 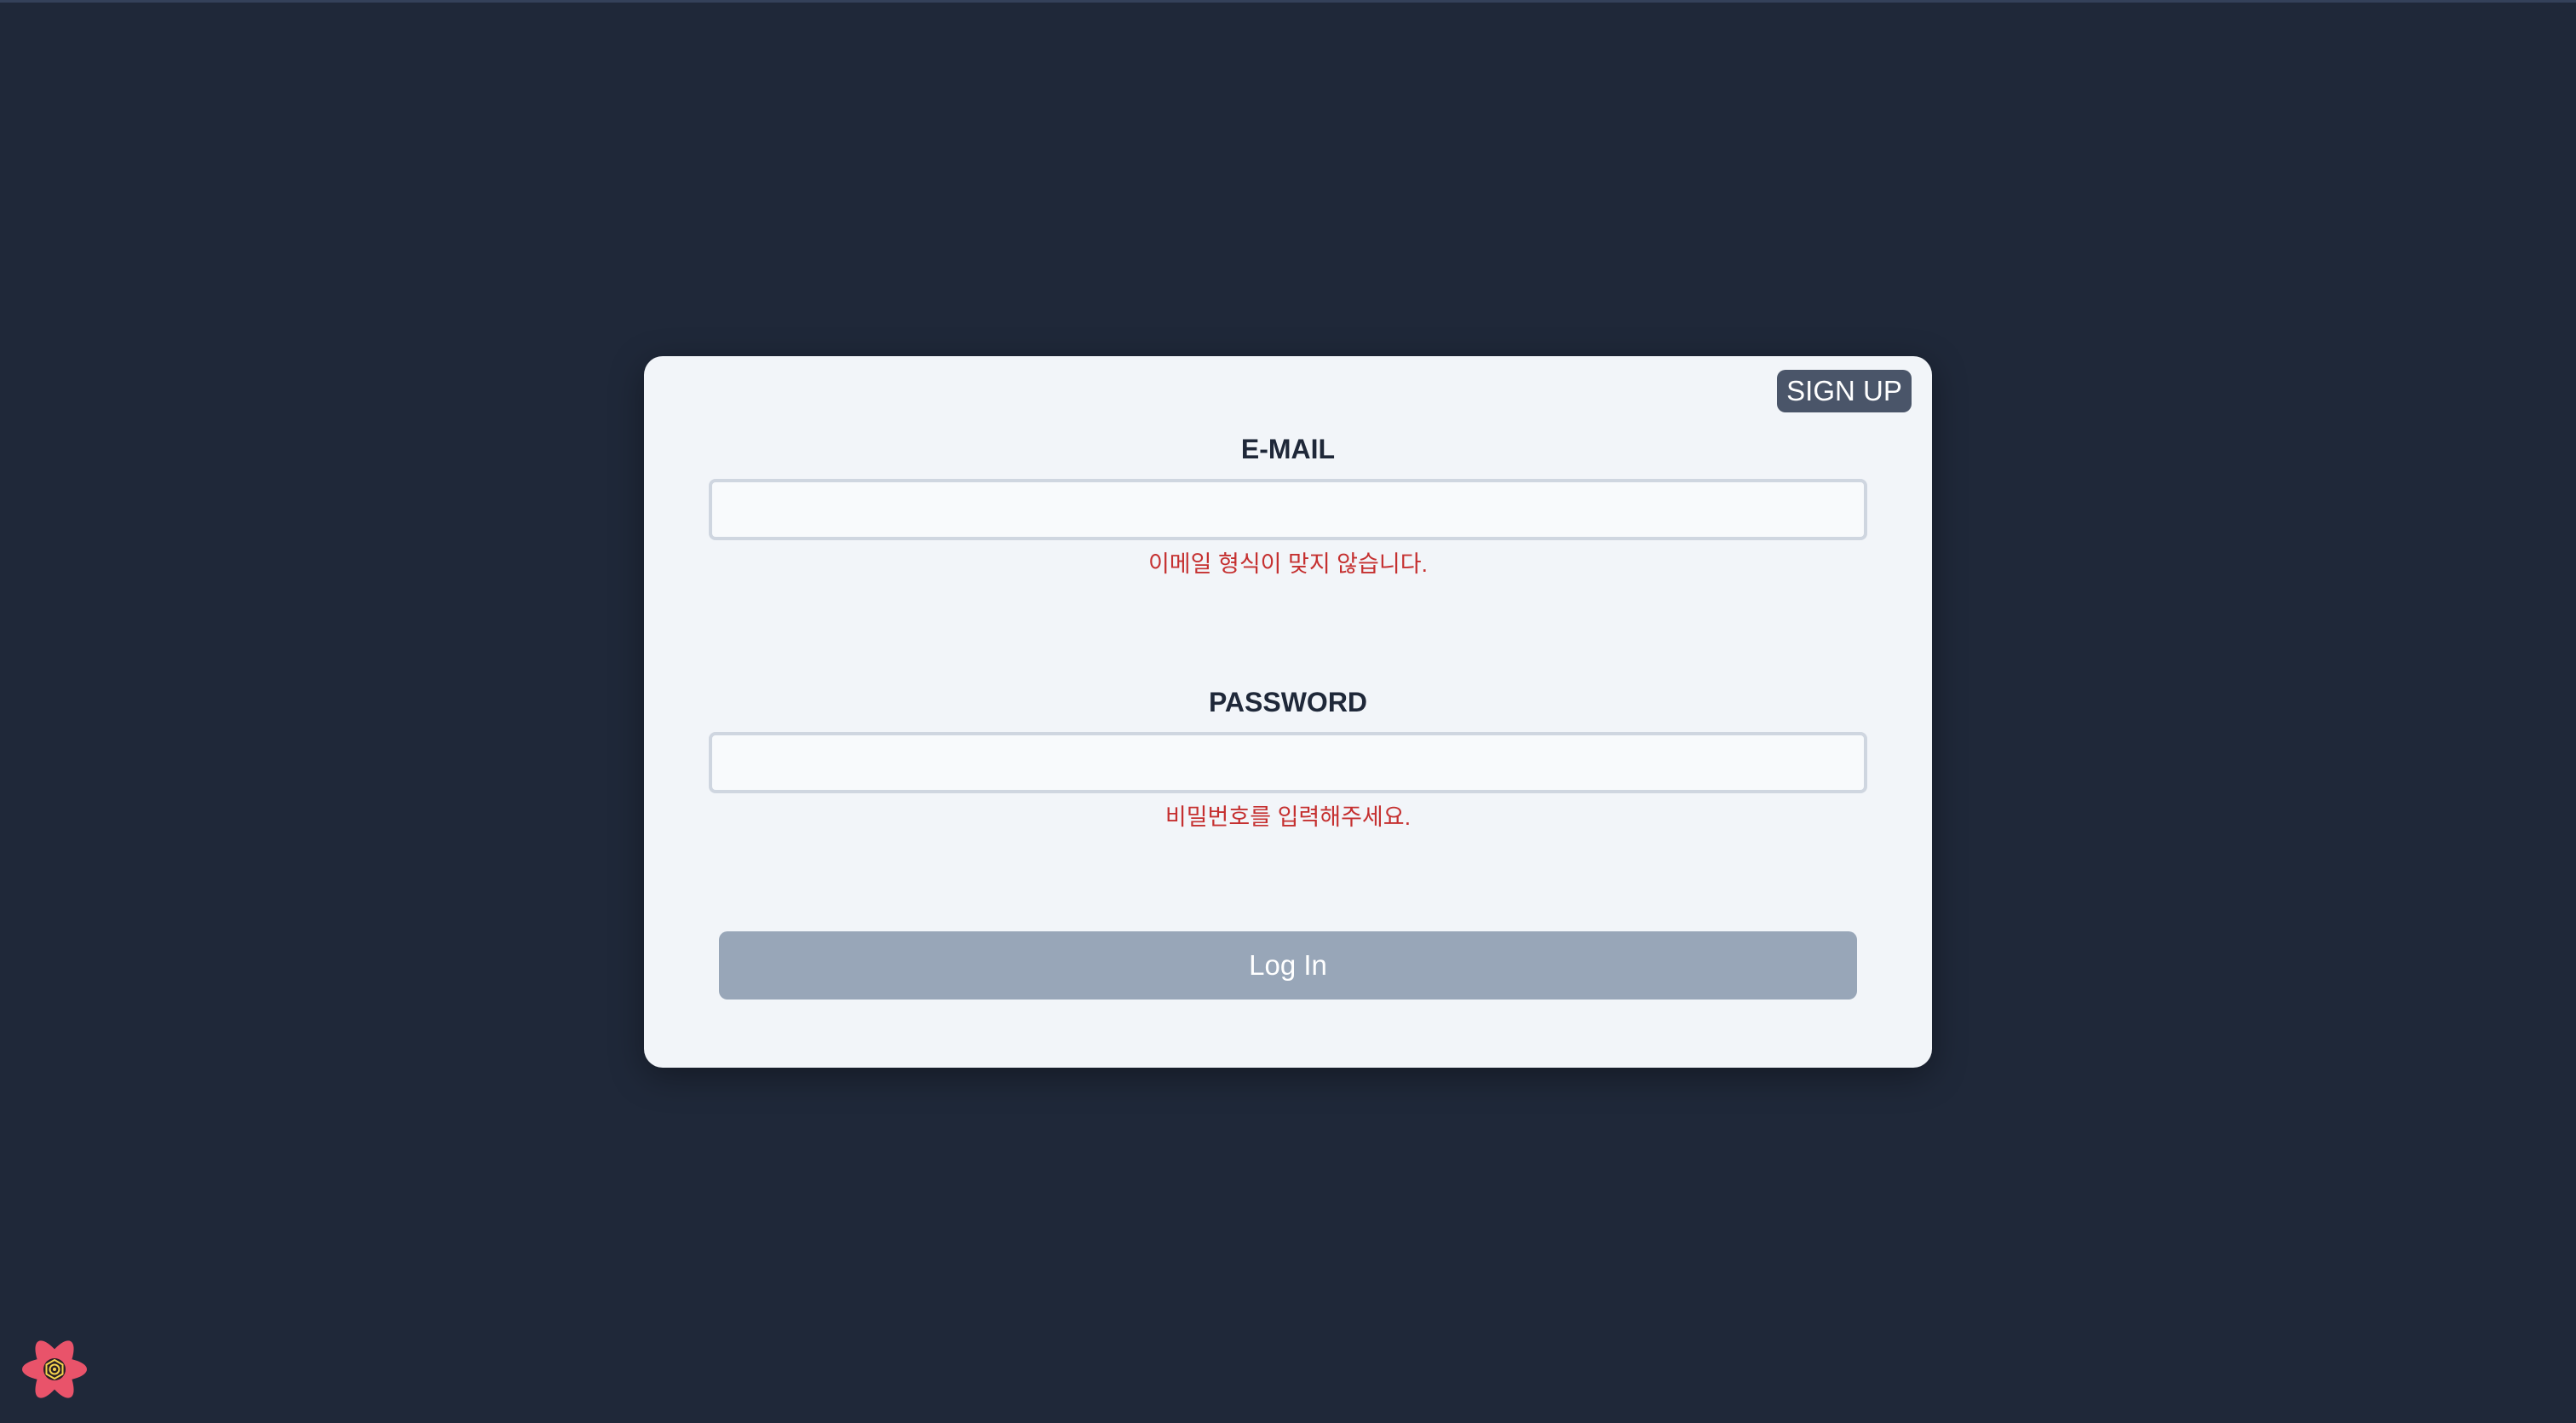 I want to click on password-label: PASSWORD, so click(x=1288, y=702).